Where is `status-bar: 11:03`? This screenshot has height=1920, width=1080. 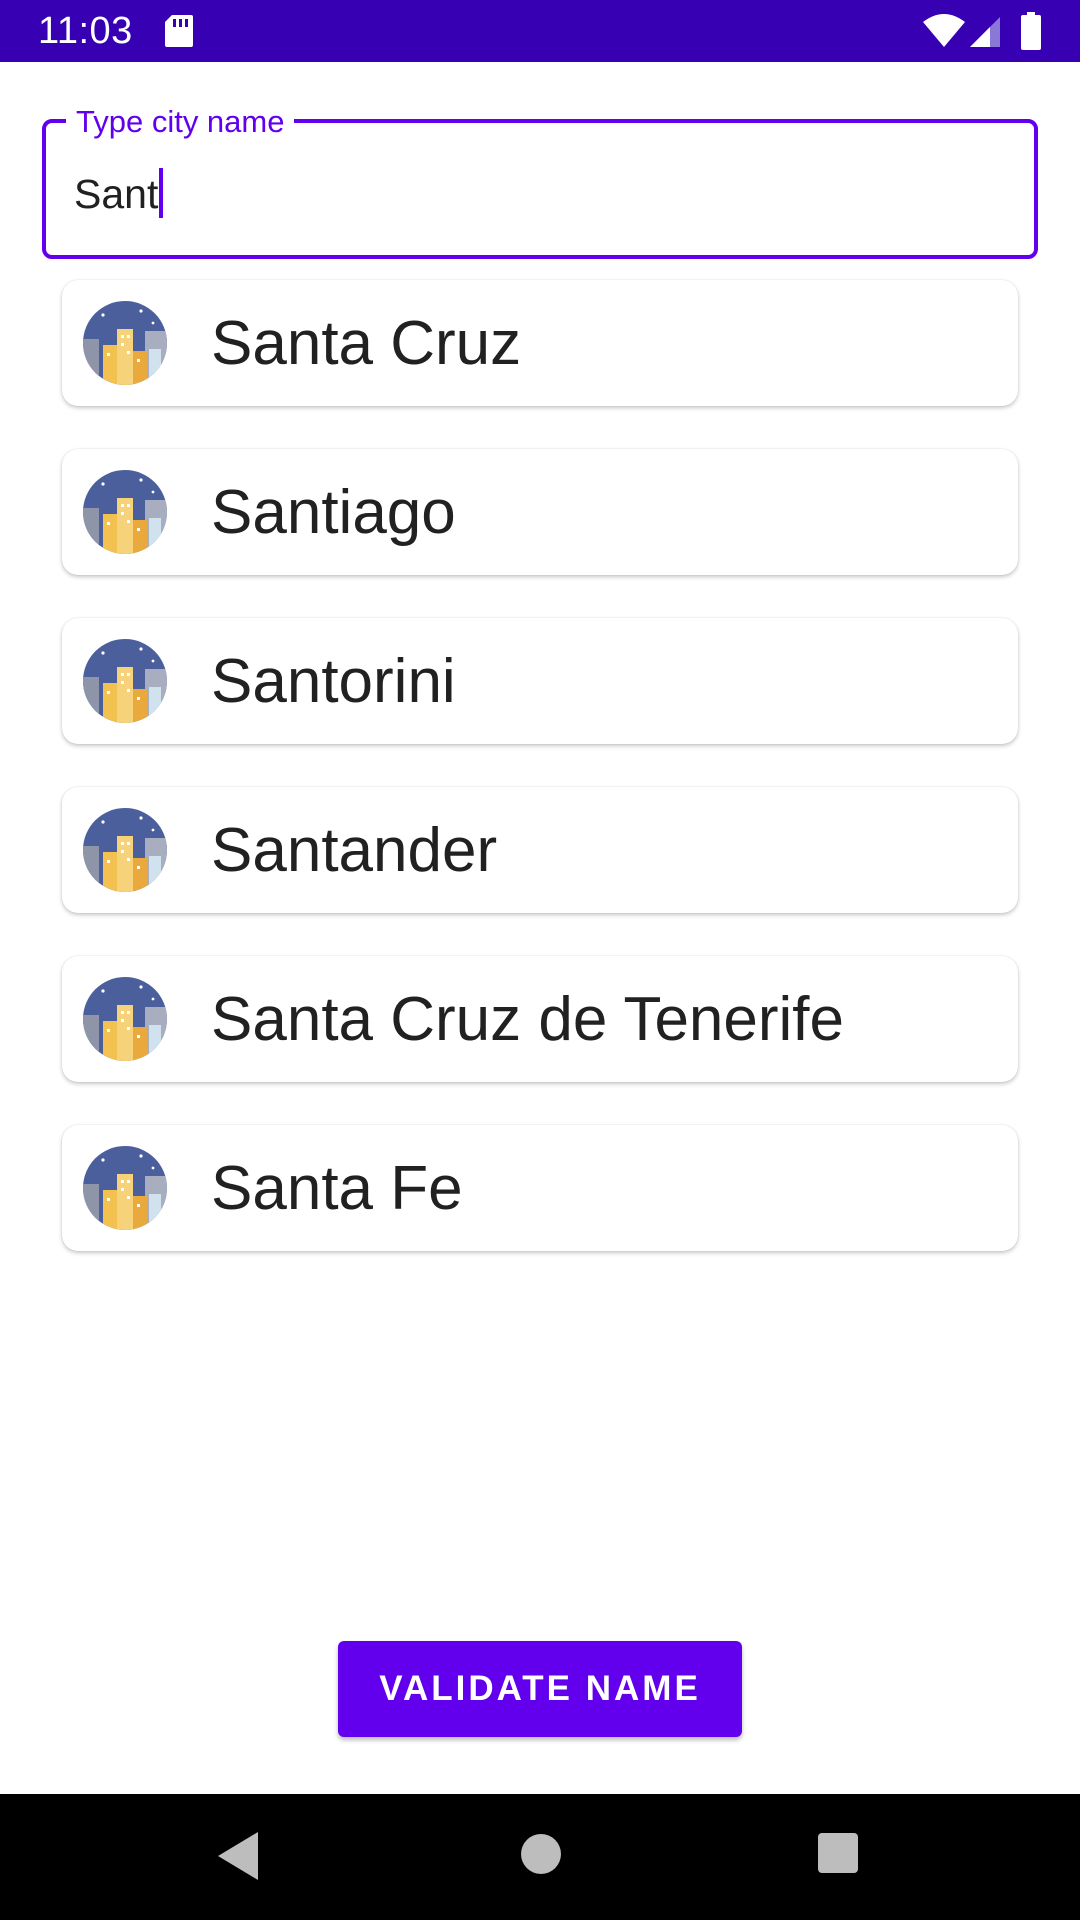 status-bar: 11:03 is located at coordinates (540, 31).